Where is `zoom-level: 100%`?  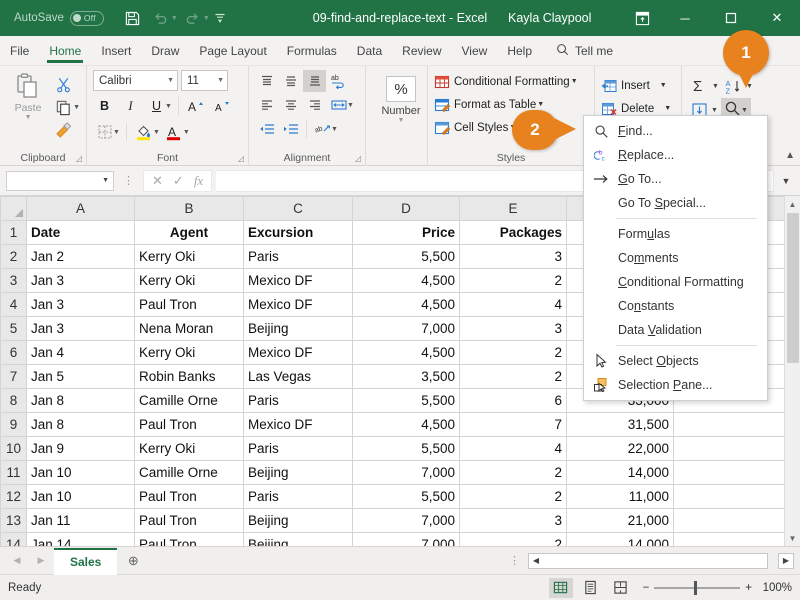
zoom-level: 100% is located at coordinates (775, 588).